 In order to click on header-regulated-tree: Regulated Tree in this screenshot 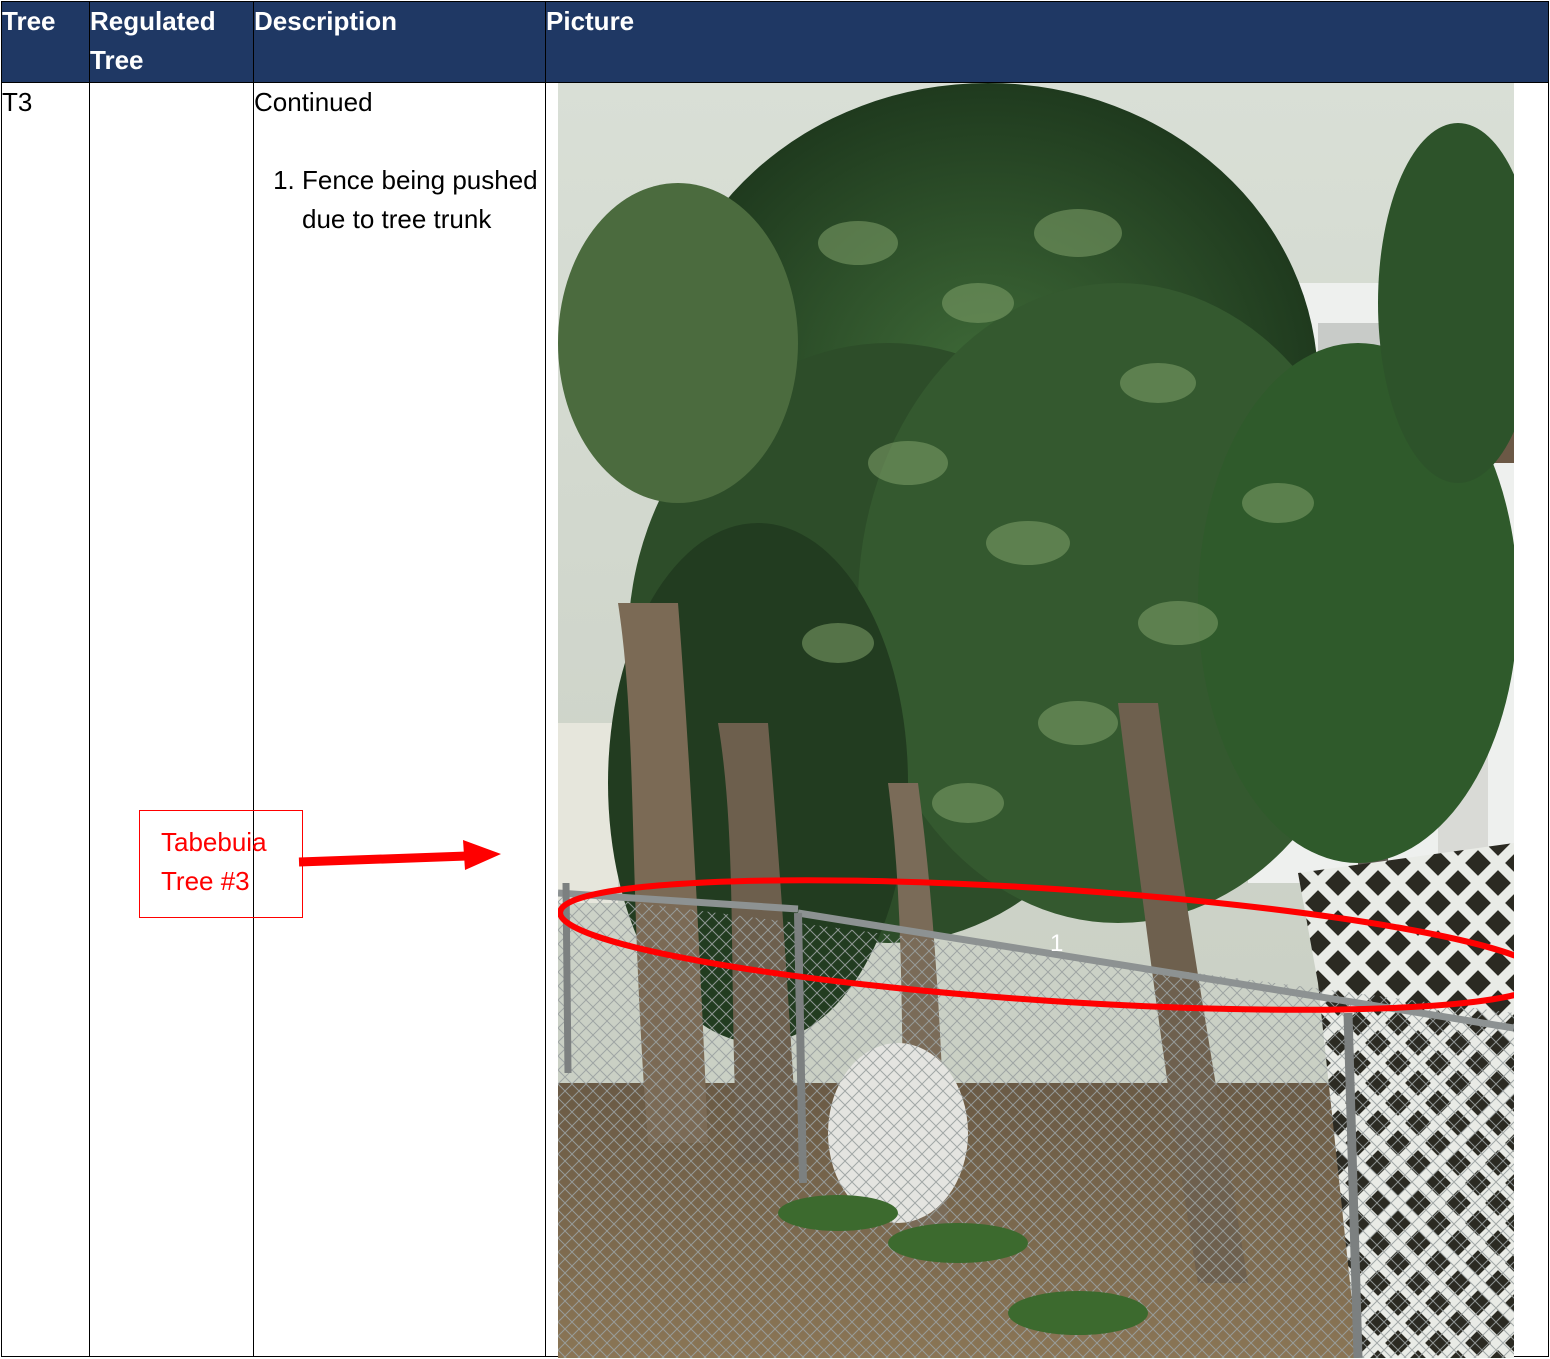, I will do `click(171, 42)`.